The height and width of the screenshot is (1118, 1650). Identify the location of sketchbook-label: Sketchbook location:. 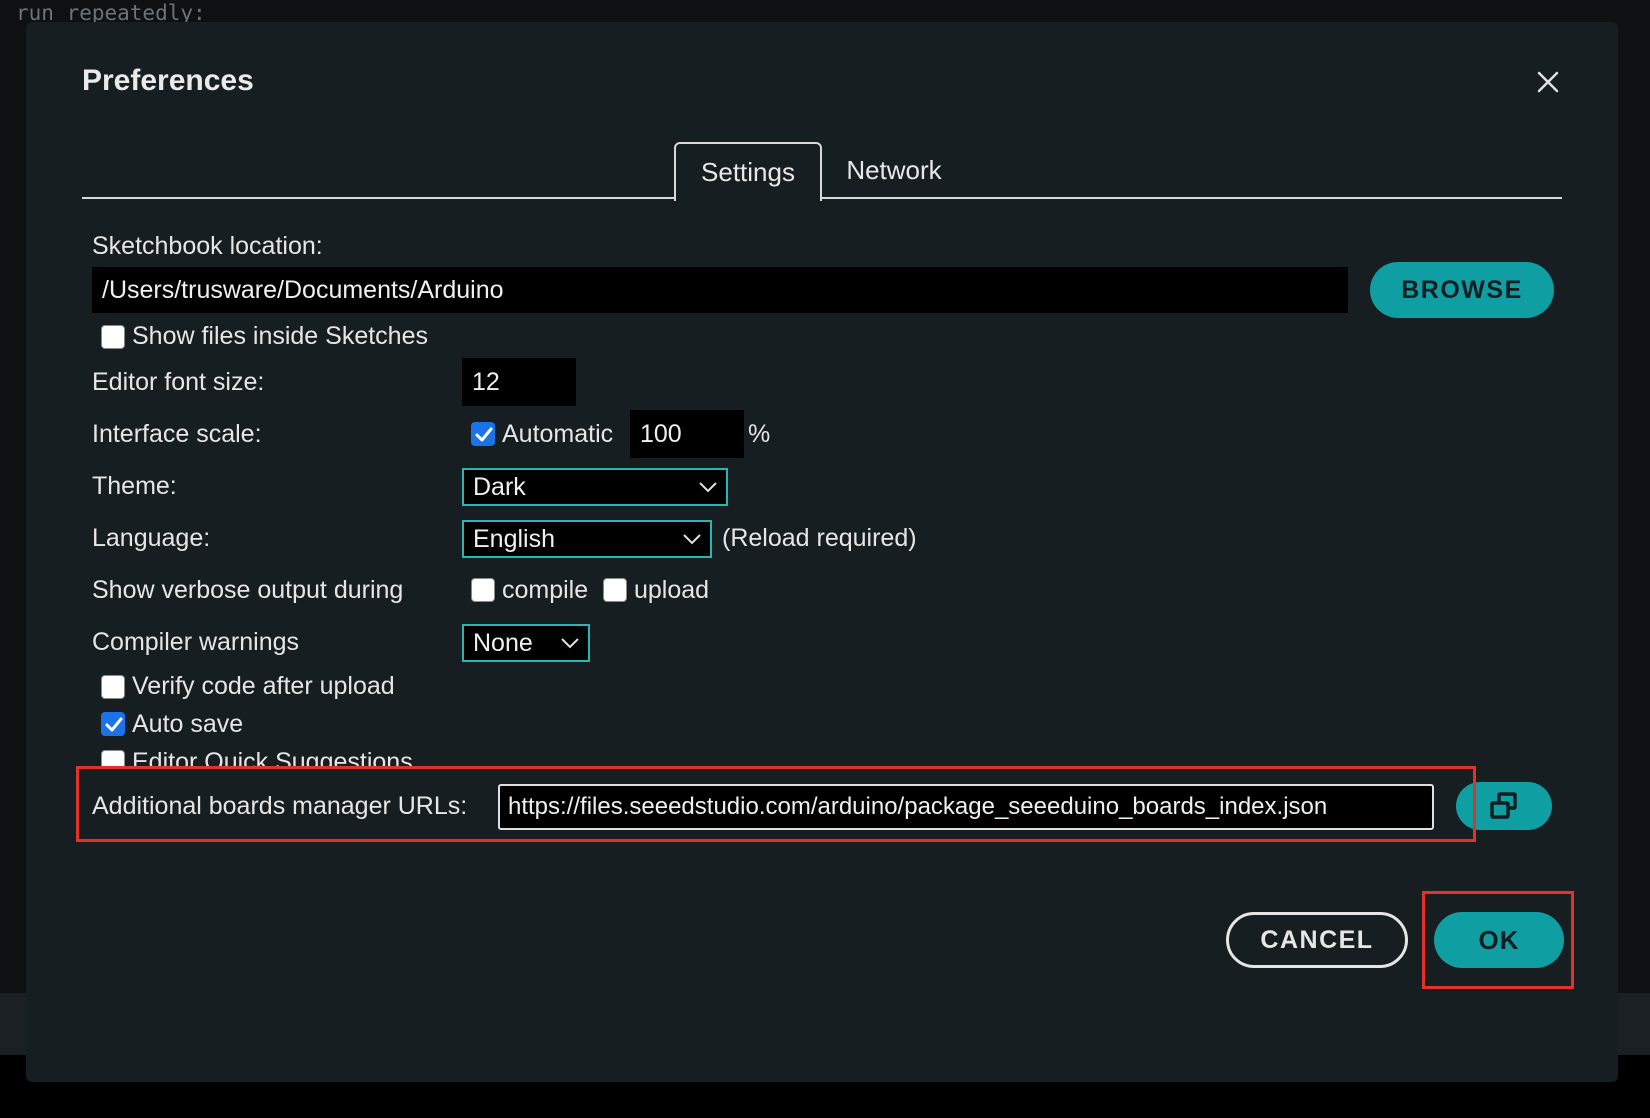
(207, 246).